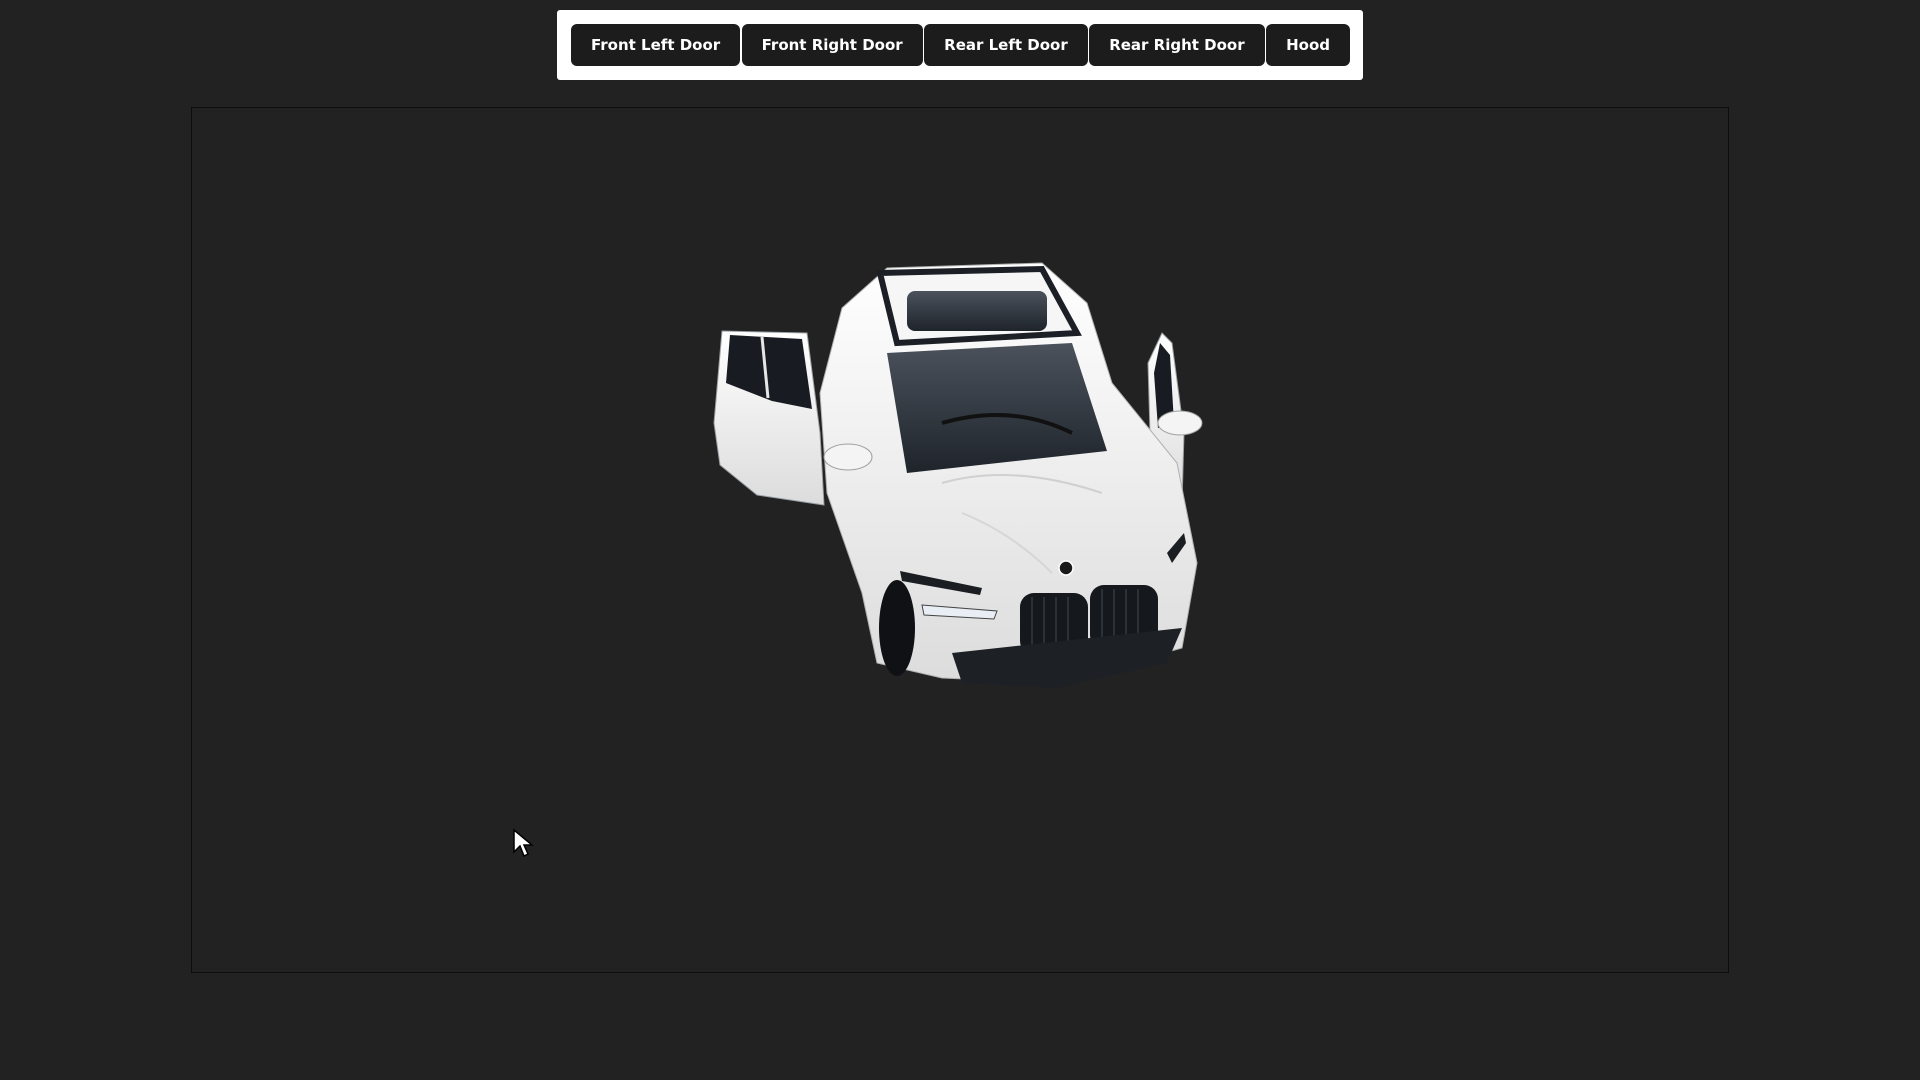 Image resolution: width=1920 pixels, height=1080 pixels. I want to click on suv-model-illustration, so click(972, 473).